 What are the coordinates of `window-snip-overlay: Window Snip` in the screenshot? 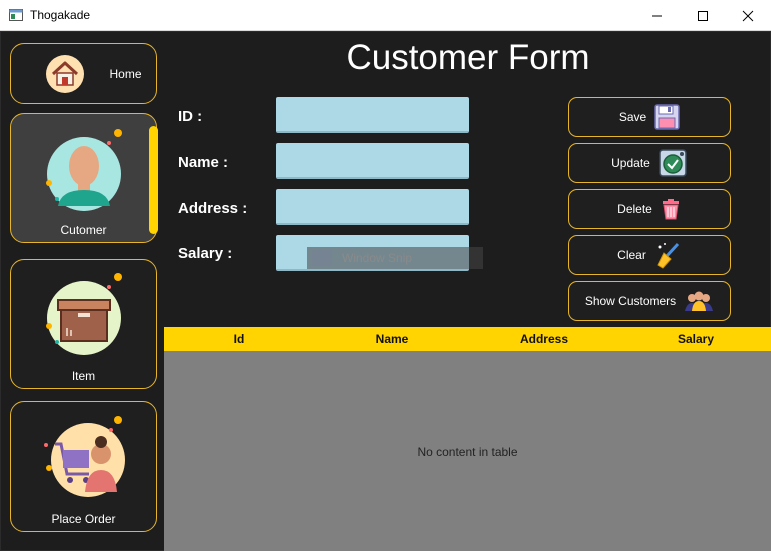 It's located at (395, 258).